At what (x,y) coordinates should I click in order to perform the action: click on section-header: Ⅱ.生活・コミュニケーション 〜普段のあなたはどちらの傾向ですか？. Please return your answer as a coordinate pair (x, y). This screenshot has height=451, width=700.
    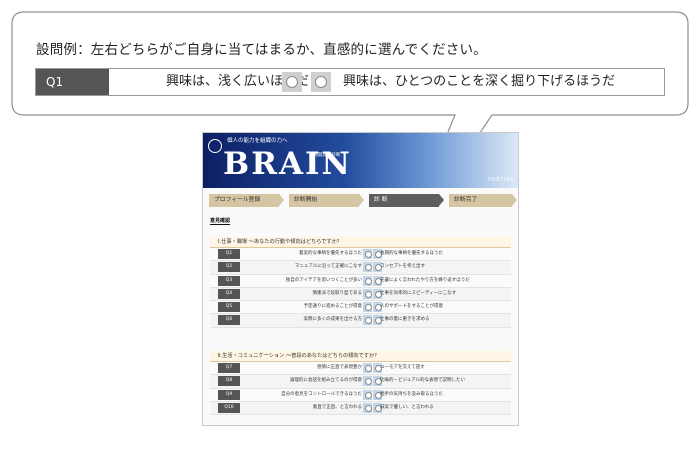
    Looking at the image, I should click on (360, 356).